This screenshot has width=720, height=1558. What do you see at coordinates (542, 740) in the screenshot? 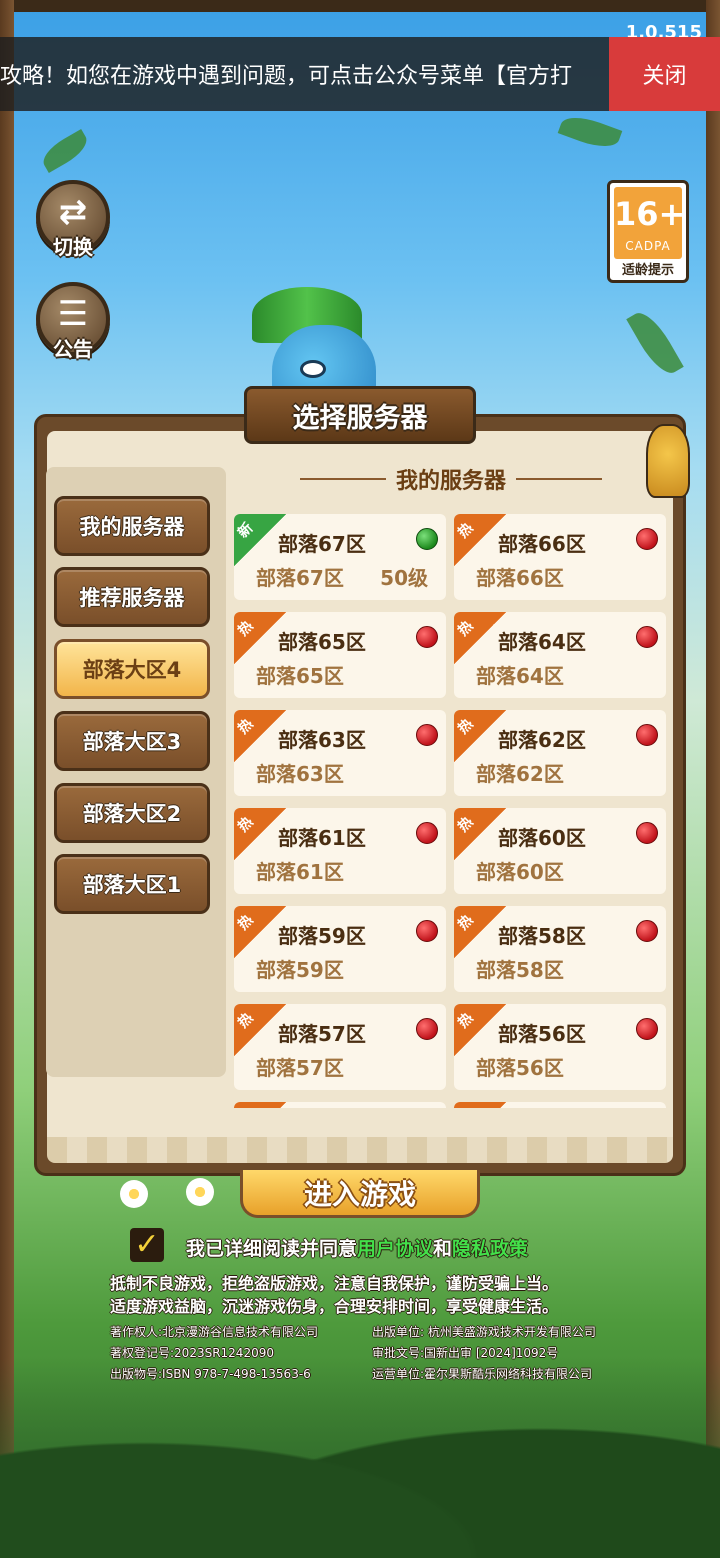
I see `server-name: 部落62区` at bounding box center [542, 740].